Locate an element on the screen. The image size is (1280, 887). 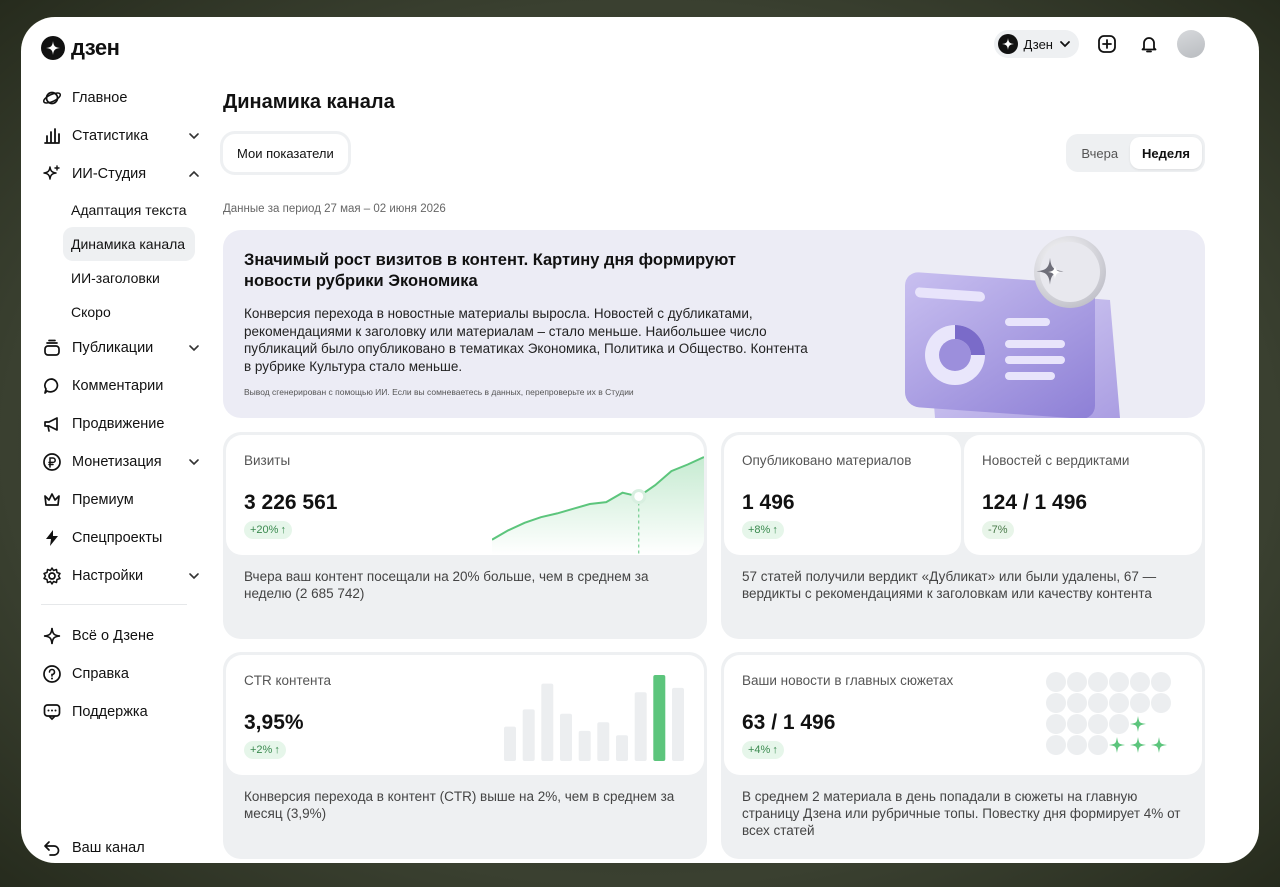
subnav-label: ИИ-заголовки is located at coordinates (115, 278).